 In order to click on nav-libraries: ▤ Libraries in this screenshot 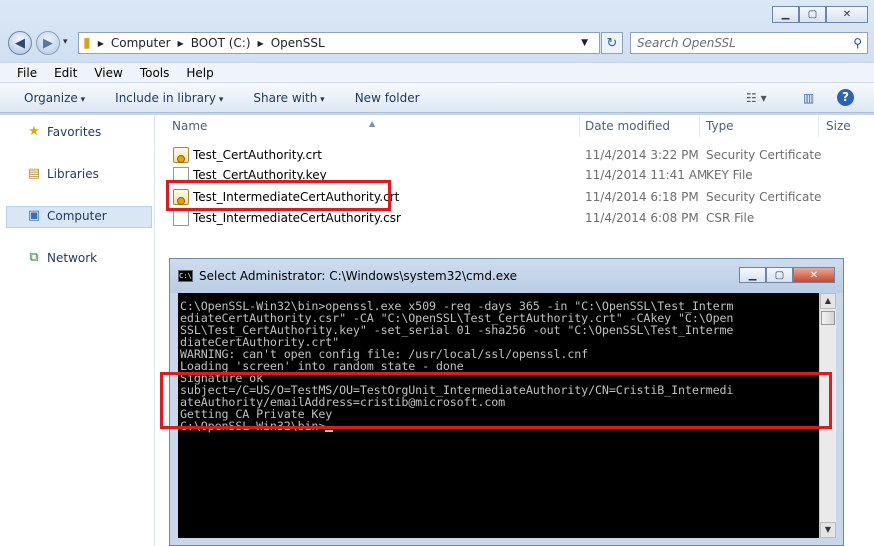, I will do `click(62, 174)`.